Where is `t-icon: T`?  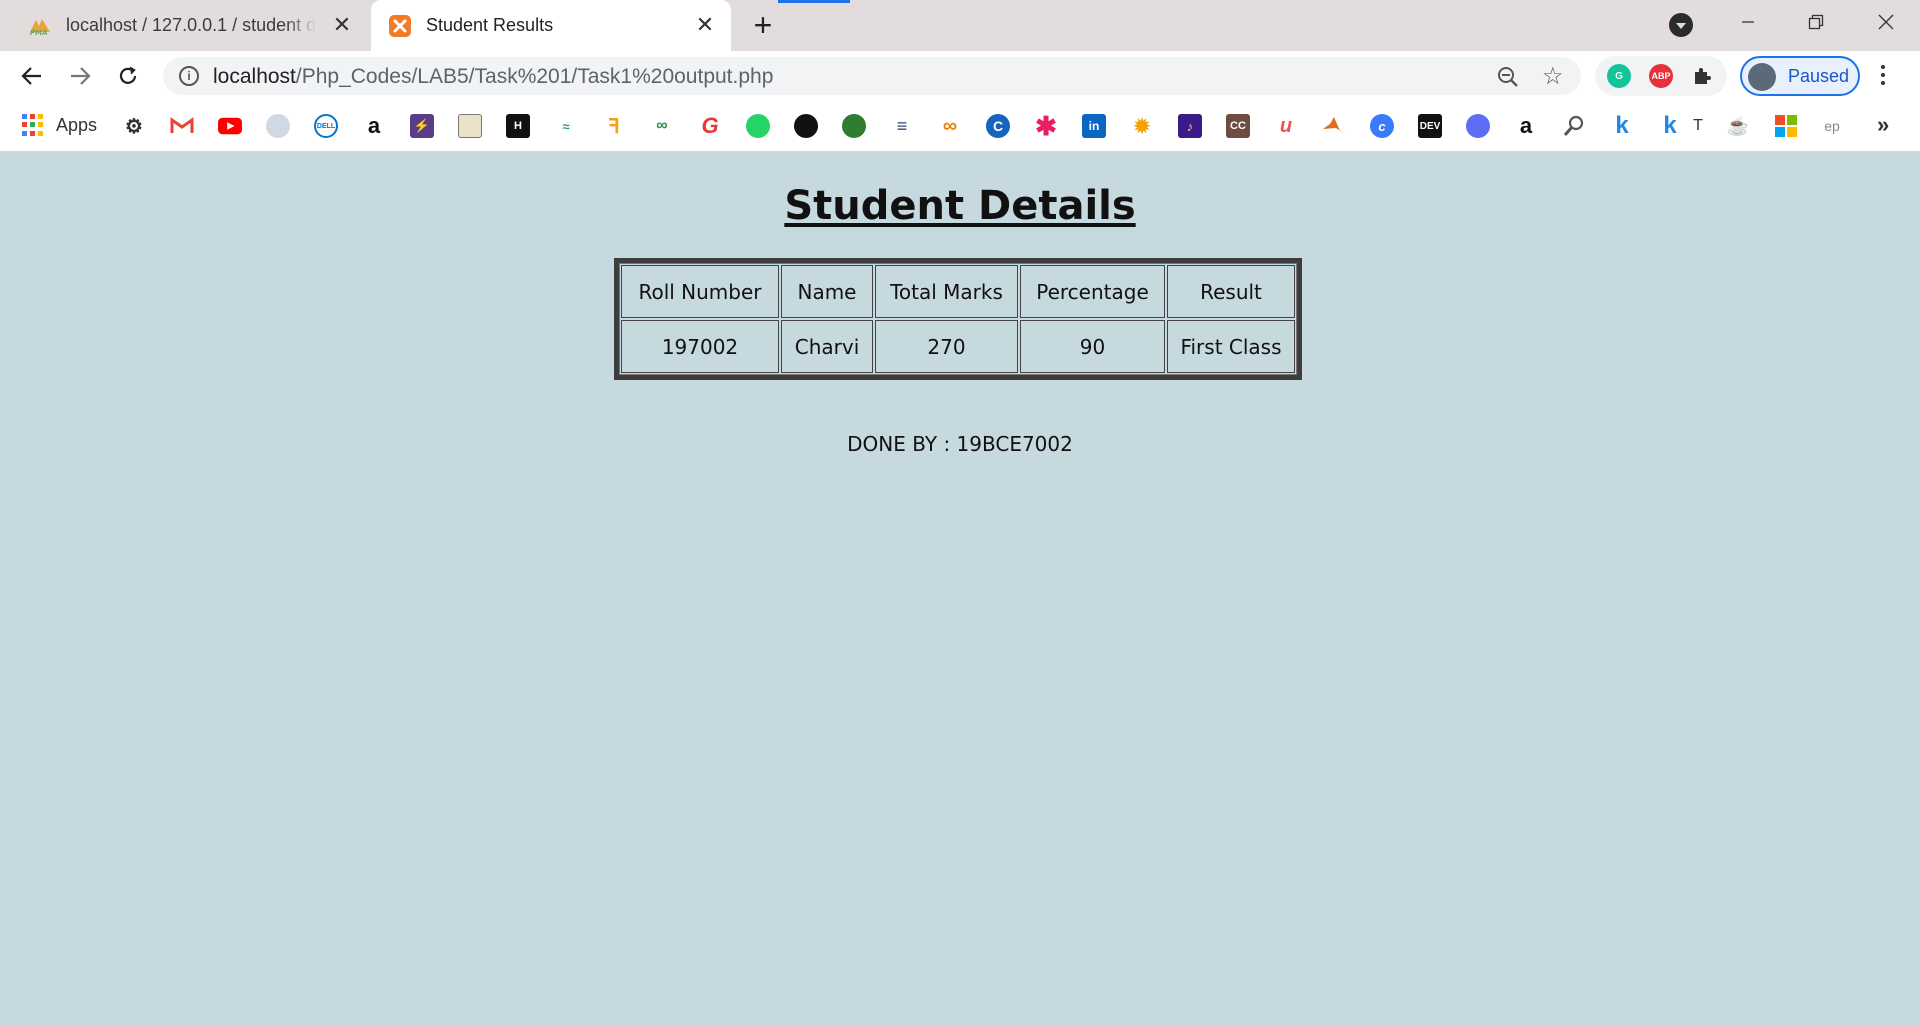
t-icon: T is located at coordinates (1698, 126).